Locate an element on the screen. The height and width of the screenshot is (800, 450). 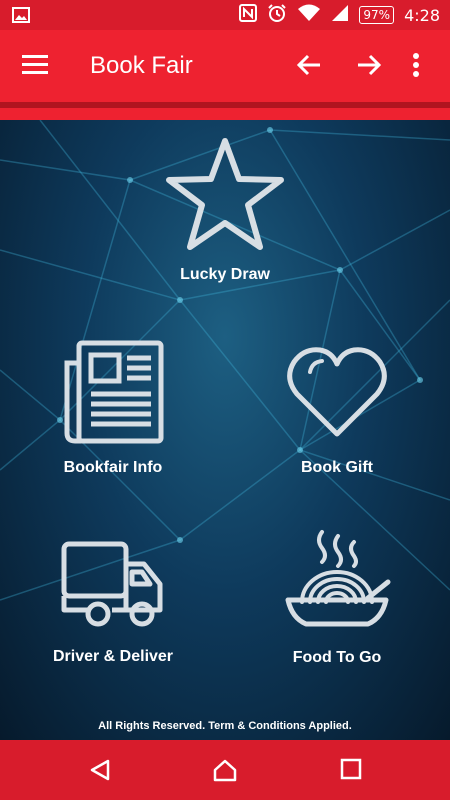
status-bar: 97% 4:28 is located at coordinates (225, 15).